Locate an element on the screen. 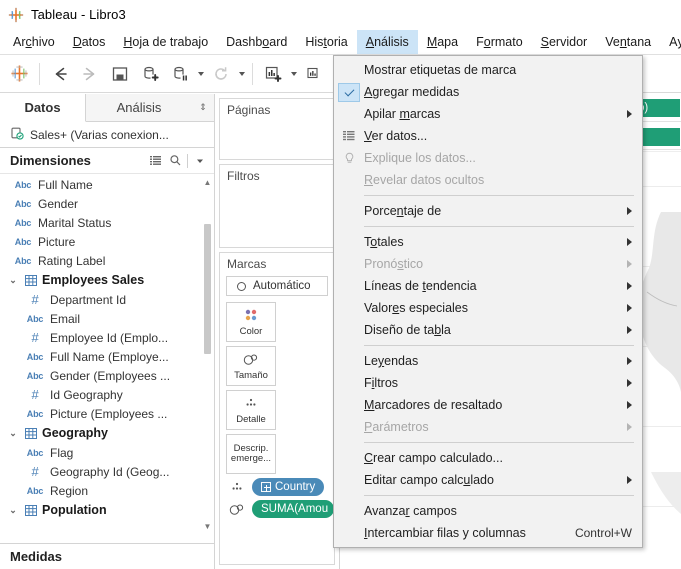 This screenshot has height=569, width=681. back-icon is located at coordinates (60, 74).